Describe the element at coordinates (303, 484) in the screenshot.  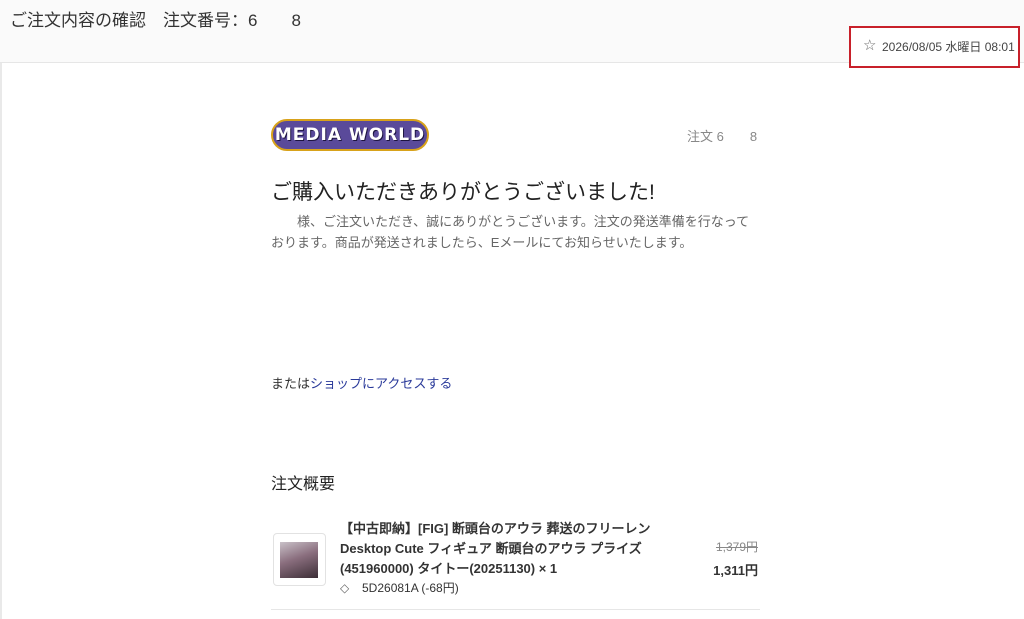
I see `order-summary-title: 注文概要` at that location.